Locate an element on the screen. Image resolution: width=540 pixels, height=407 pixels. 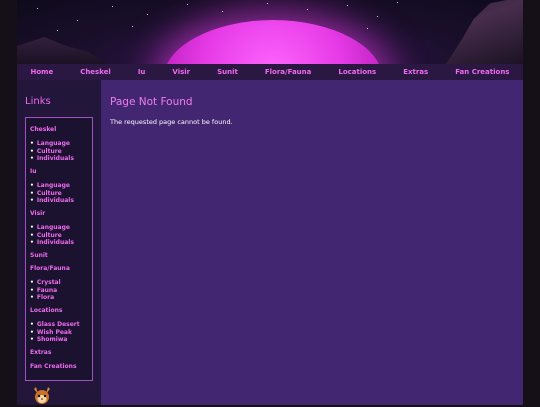
sidebar-section-visir: Visir is located at coordinates (37, 213).